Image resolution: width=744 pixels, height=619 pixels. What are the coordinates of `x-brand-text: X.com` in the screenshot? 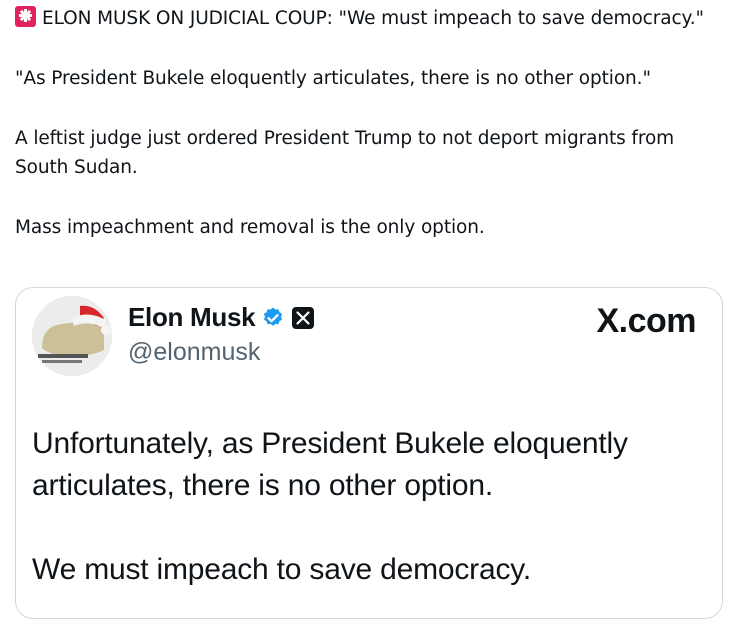 It's located at (646, 321).